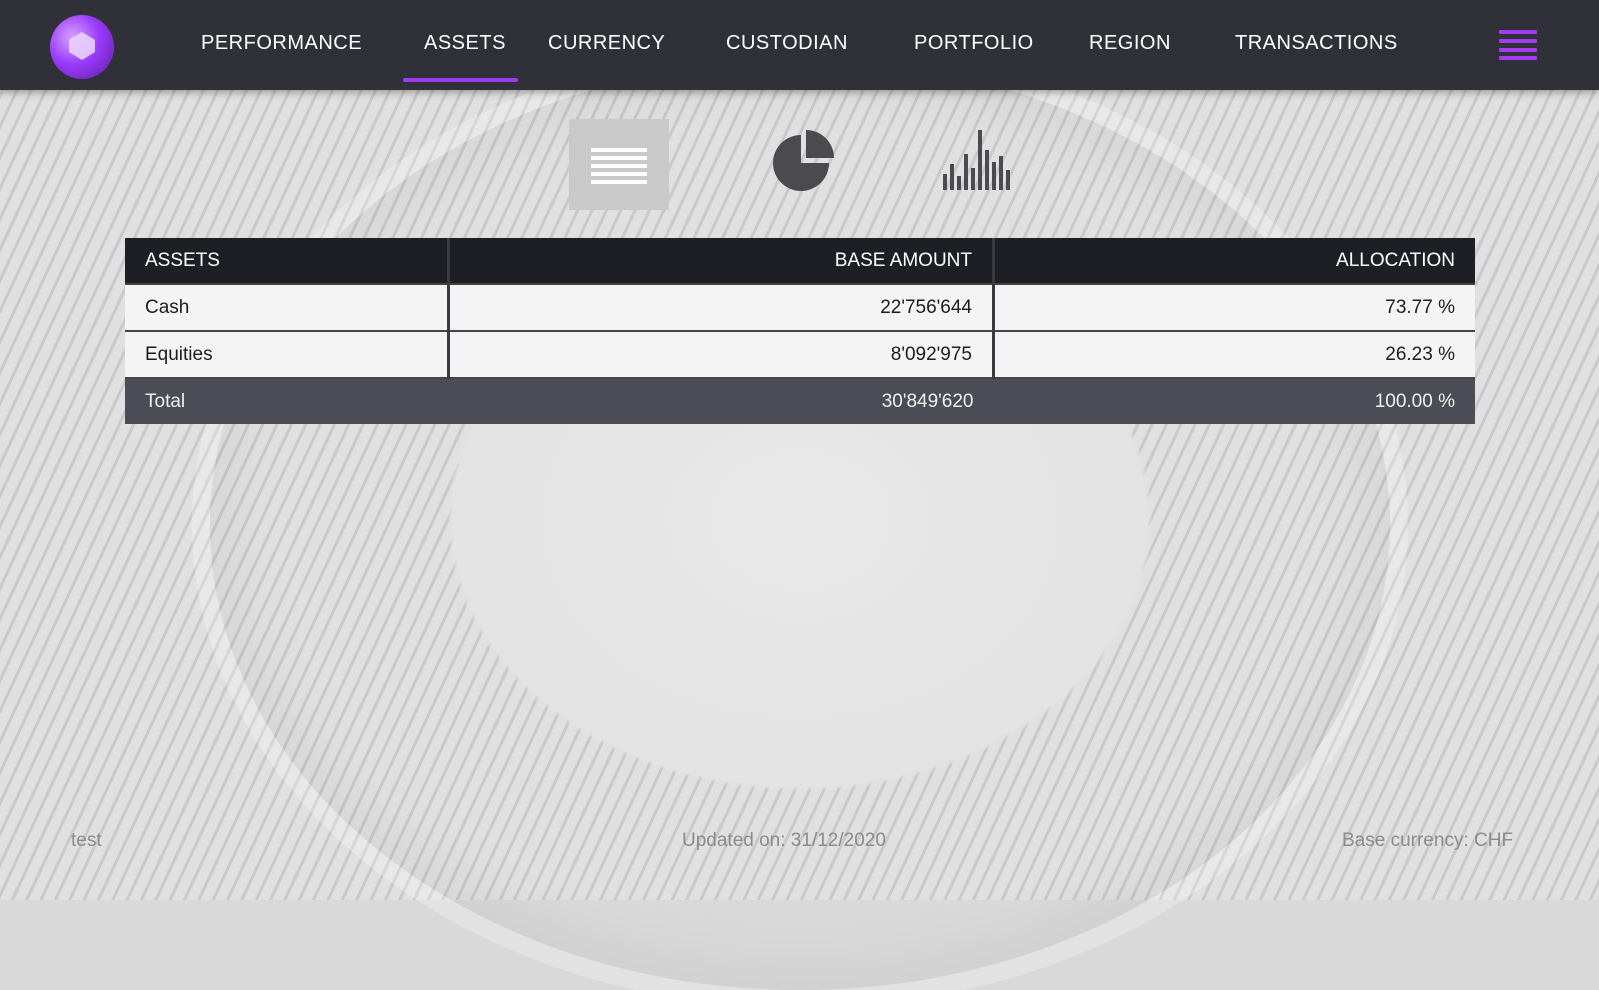  I want to click on total-allocation: 100.00 %, so click(1234, 400).